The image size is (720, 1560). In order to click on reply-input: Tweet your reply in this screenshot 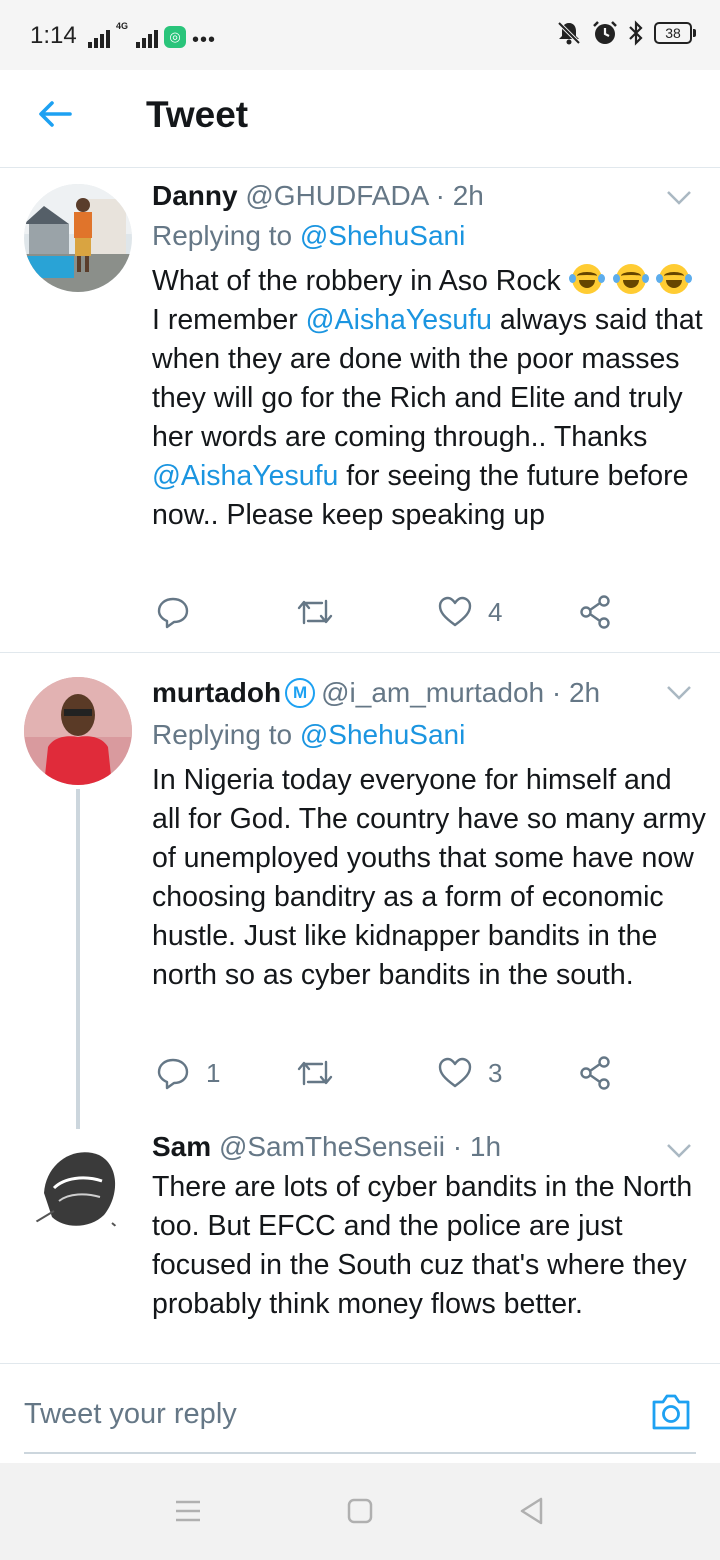, I will do `click(360, 1409)`.